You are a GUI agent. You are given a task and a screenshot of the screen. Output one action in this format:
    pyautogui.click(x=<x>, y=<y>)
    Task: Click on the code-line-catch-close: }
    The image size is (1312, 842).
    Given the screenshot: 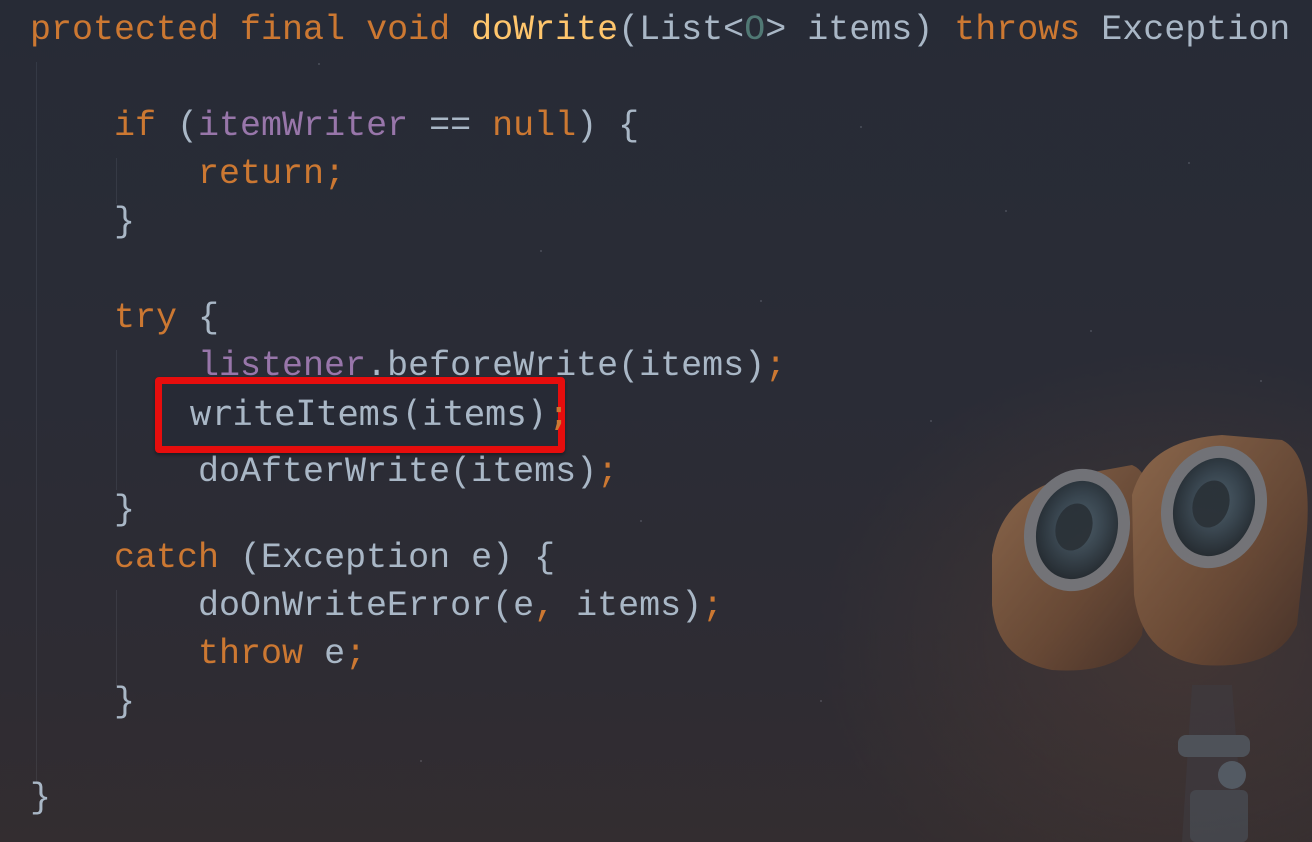 What is the action you would take?
    pyautogui.click(x=671, y=702)
    